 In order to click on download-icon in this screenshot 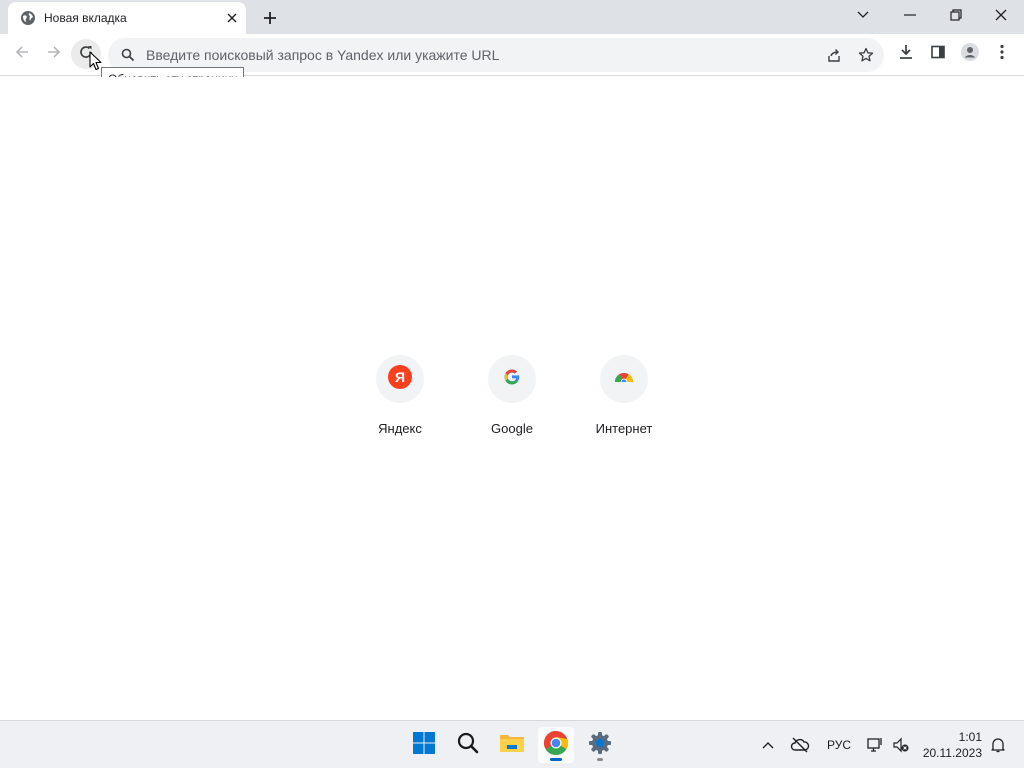, I will do `click(906, 54)`.